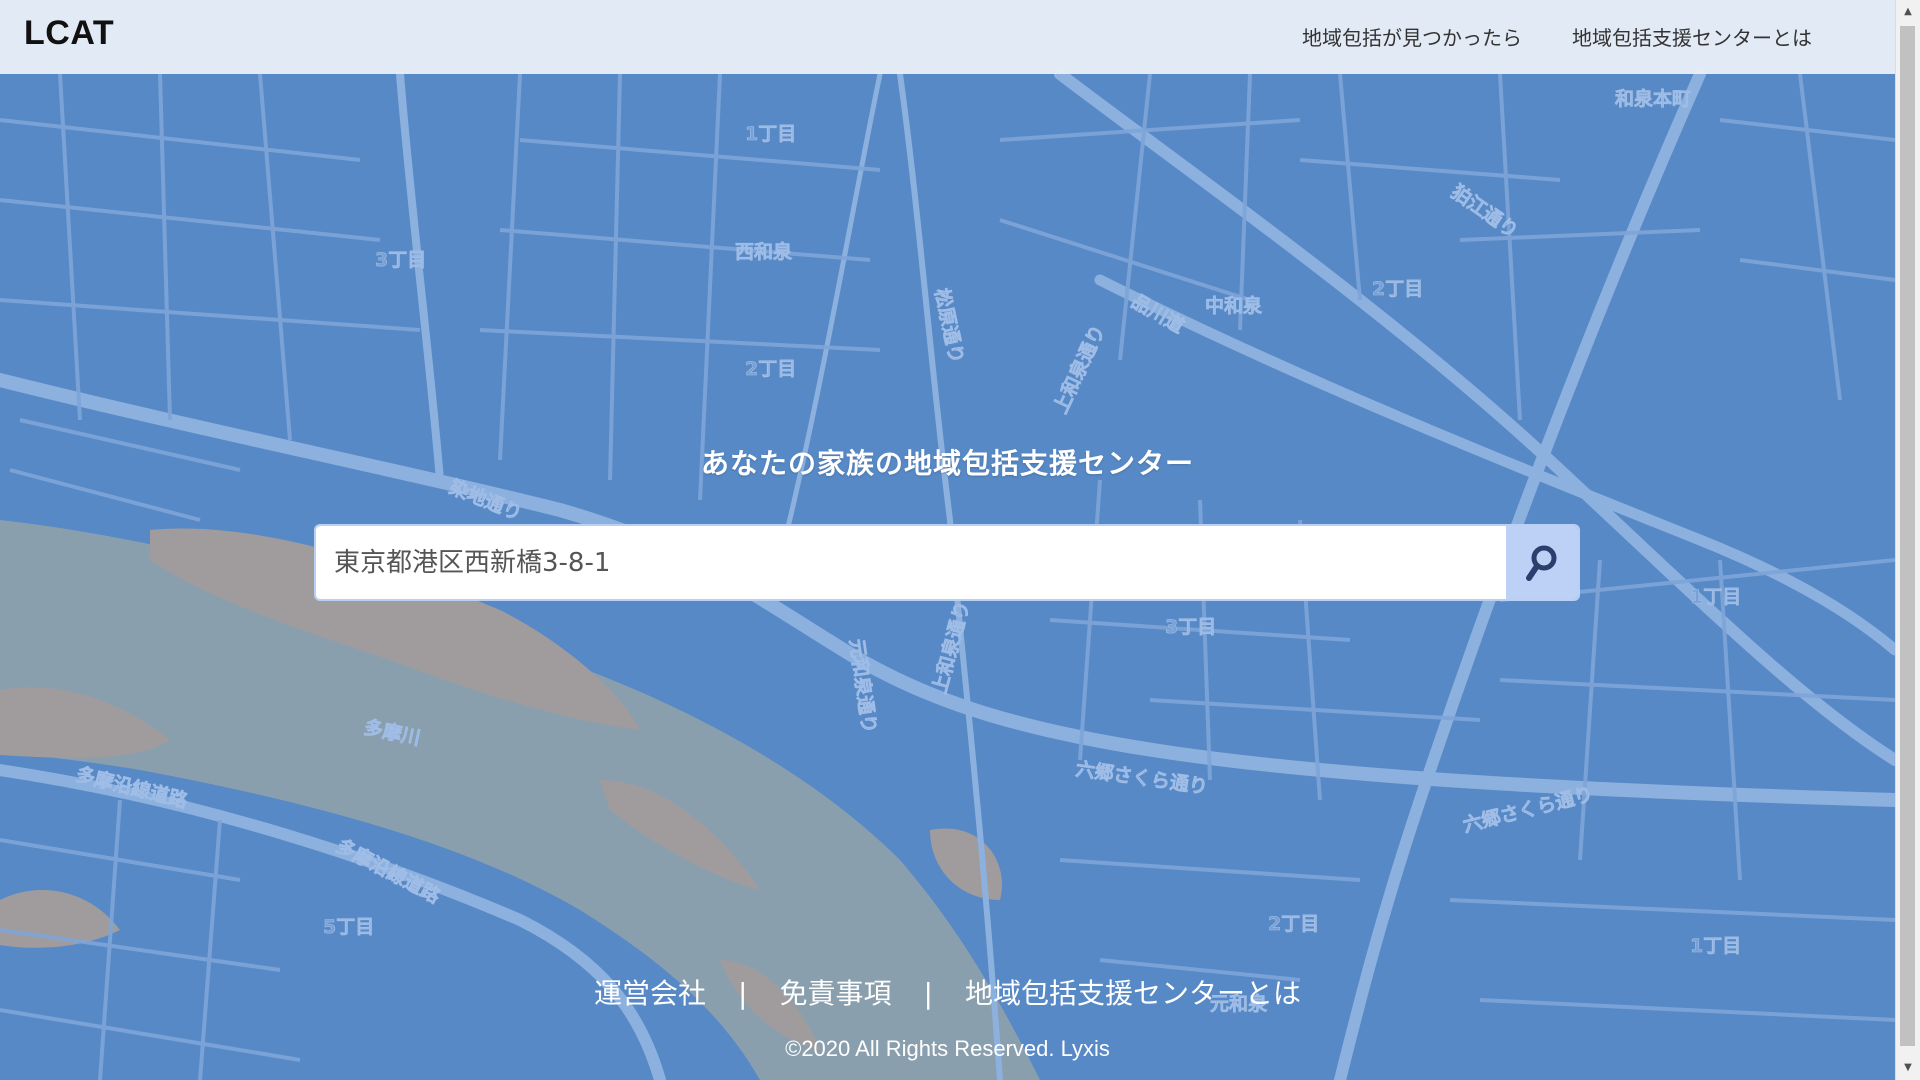  I want to click on copyright-text: ©2020 All Rights Reserved. Lyxis, so click(947, 1048).